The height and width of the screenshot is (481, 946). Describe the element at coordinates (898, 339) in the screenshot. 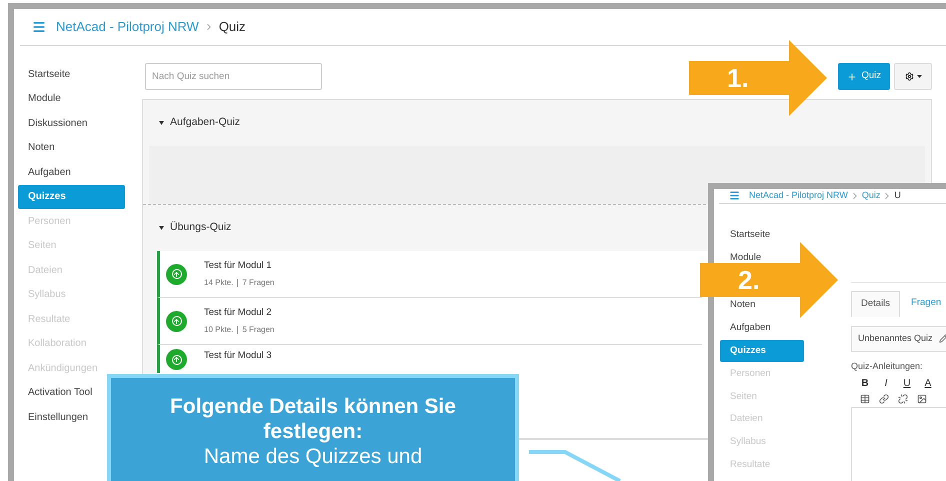

I see `quiz-name-field: Unbenanntes Quiz` at that location.